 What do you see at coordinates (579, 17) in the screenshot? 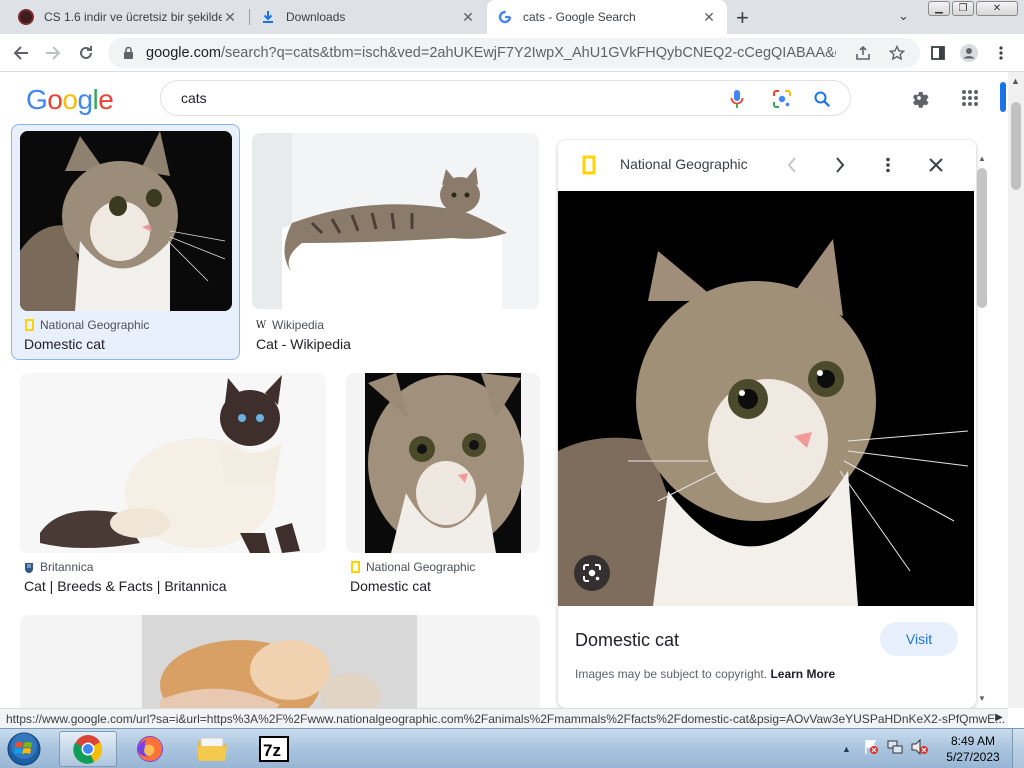
I see `tab-title: cats - Google Search` at bounding box center [579, 17].